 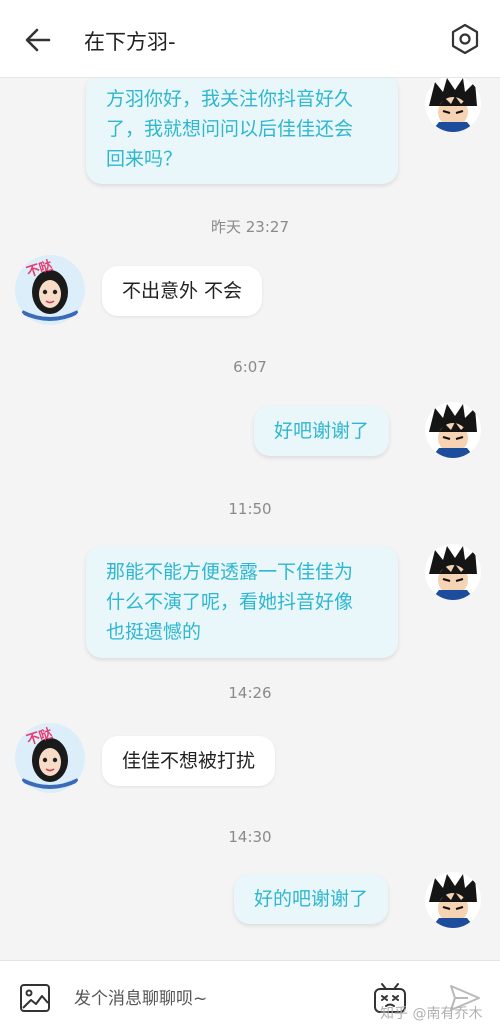 What do you see at coordinates (250, 837) in the screenshot?
I see `timestamp: 14:30` at bounding box center [250, 837].